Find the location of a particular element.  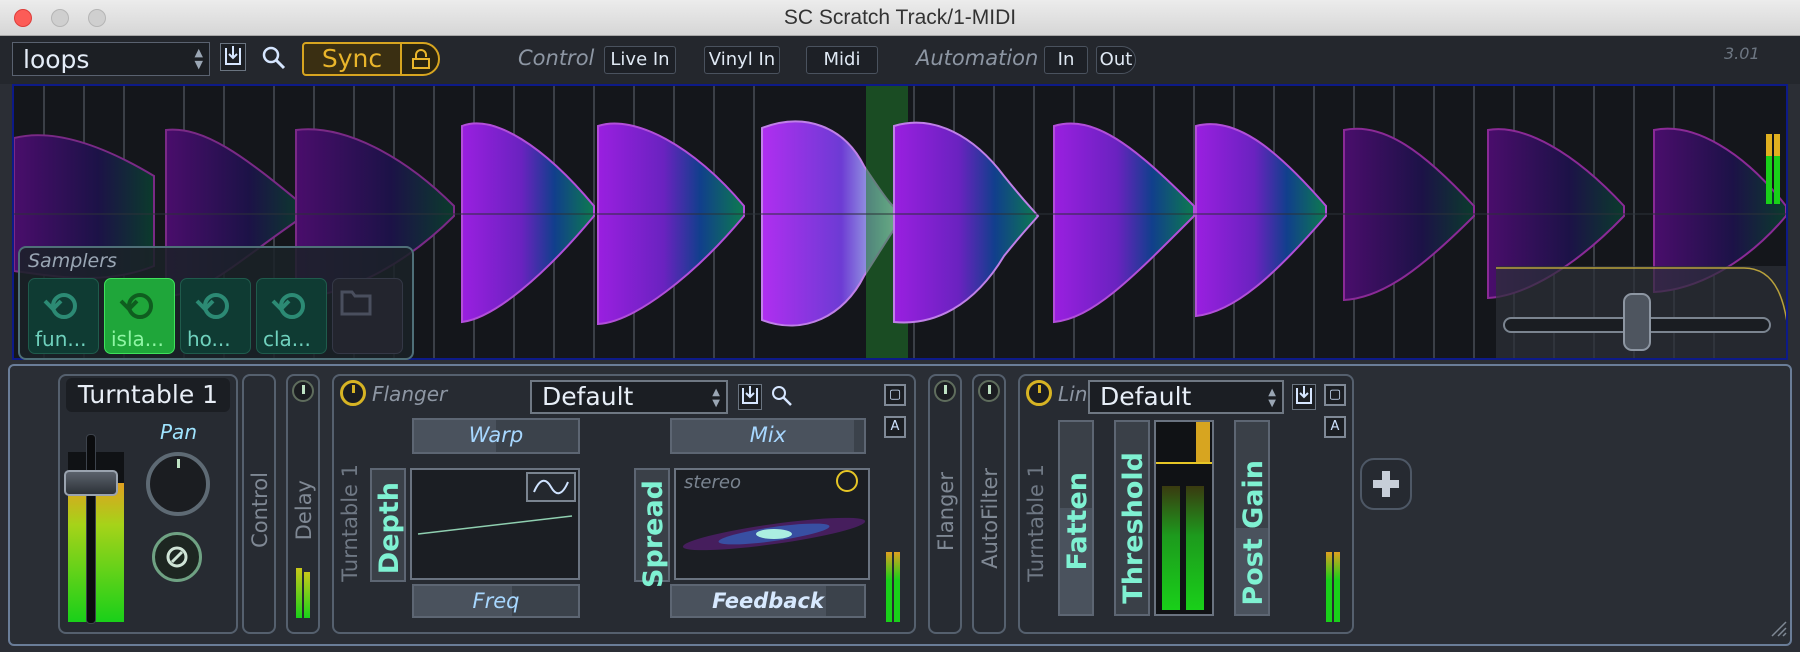

plus-icon is located at coordinates (1386, 484).